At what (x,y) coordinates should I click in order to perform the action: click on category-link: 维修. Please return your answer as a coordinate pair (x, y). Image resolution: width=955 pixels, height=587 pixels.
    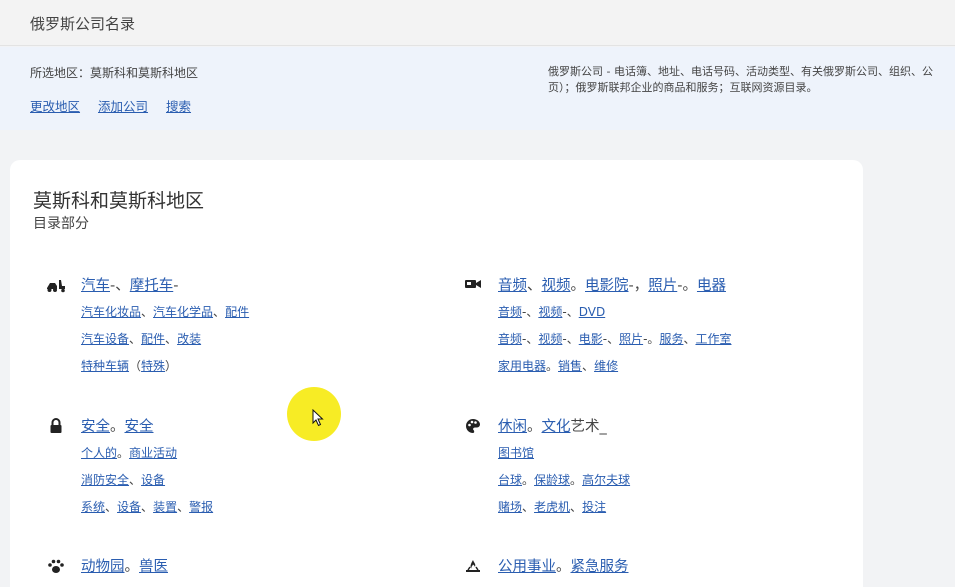
    Looking at the image, I should click on (606, 366).